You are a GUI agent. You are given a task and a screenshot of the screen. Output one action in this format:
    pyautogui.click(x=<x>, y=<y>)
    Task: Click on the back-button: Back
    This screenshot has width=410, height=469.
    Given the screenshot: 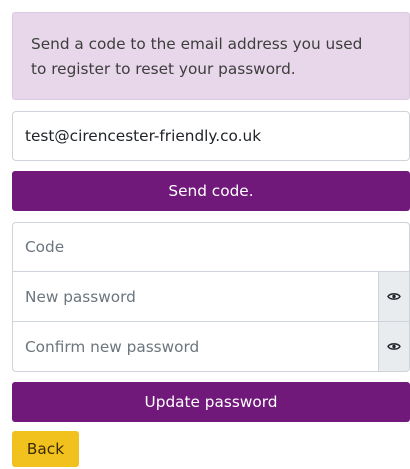 What is the action you would take?
    pyautogui.click(x=45, y=449)
    